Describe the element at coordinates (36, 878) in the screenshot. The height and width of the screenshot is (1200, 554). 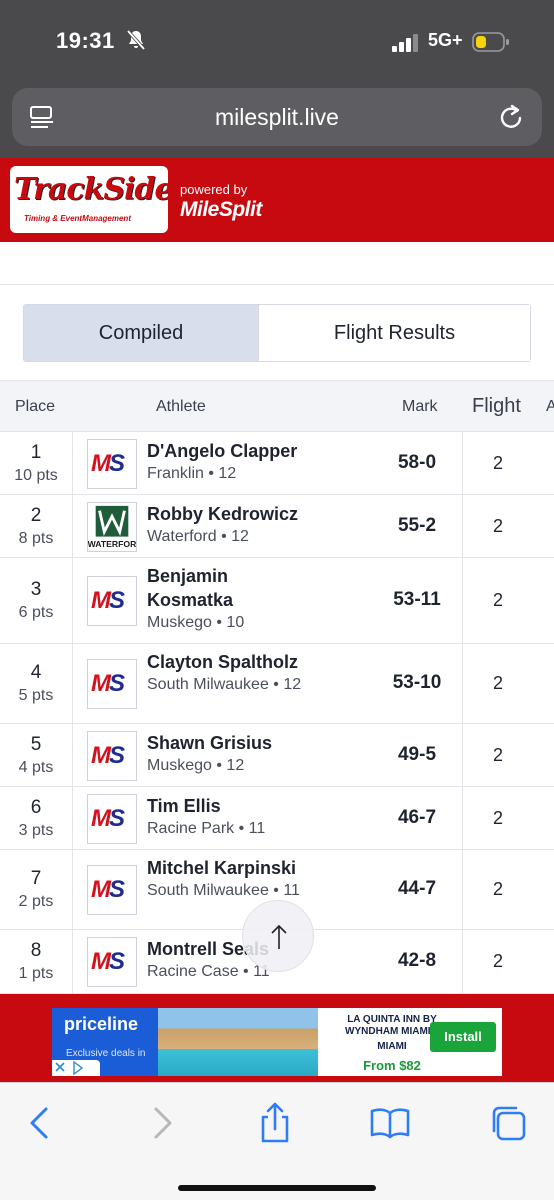
I see `place-number: 7` at that location.